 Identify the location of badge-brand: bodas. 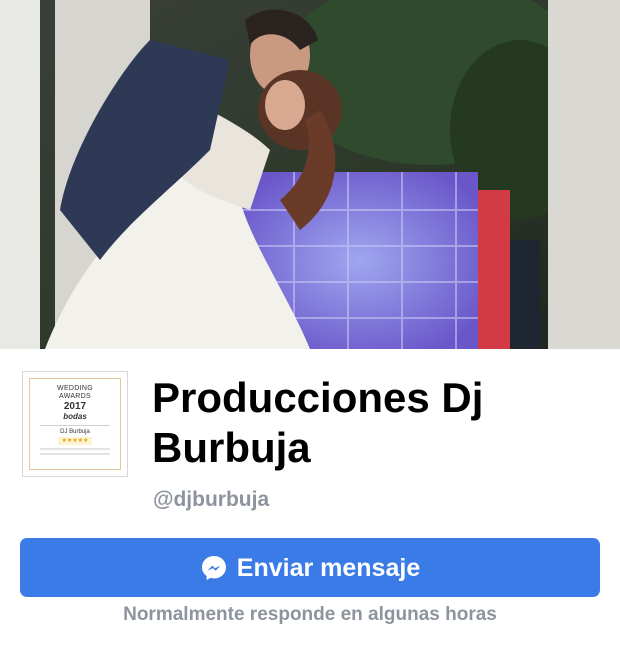
(75, 416).